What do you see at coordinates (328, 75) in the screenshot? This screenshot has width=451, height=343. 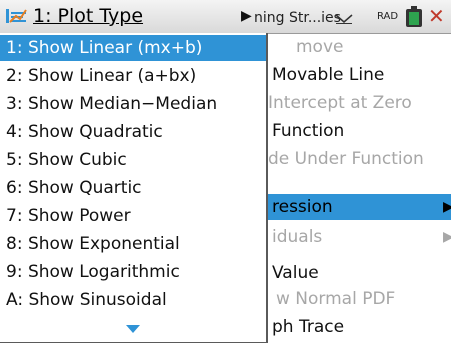 I see `menu-item-label: Movable Line` at bounding box center [328, 75].